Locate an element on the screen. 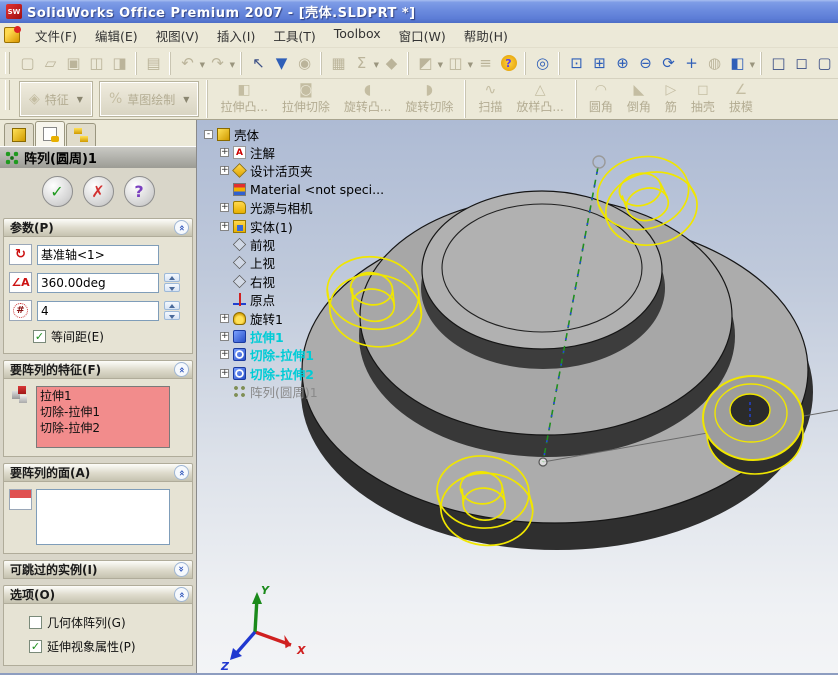 This screenshot has width=838, height=675. options-icon: ≡ is located at coordinates (485, 63).